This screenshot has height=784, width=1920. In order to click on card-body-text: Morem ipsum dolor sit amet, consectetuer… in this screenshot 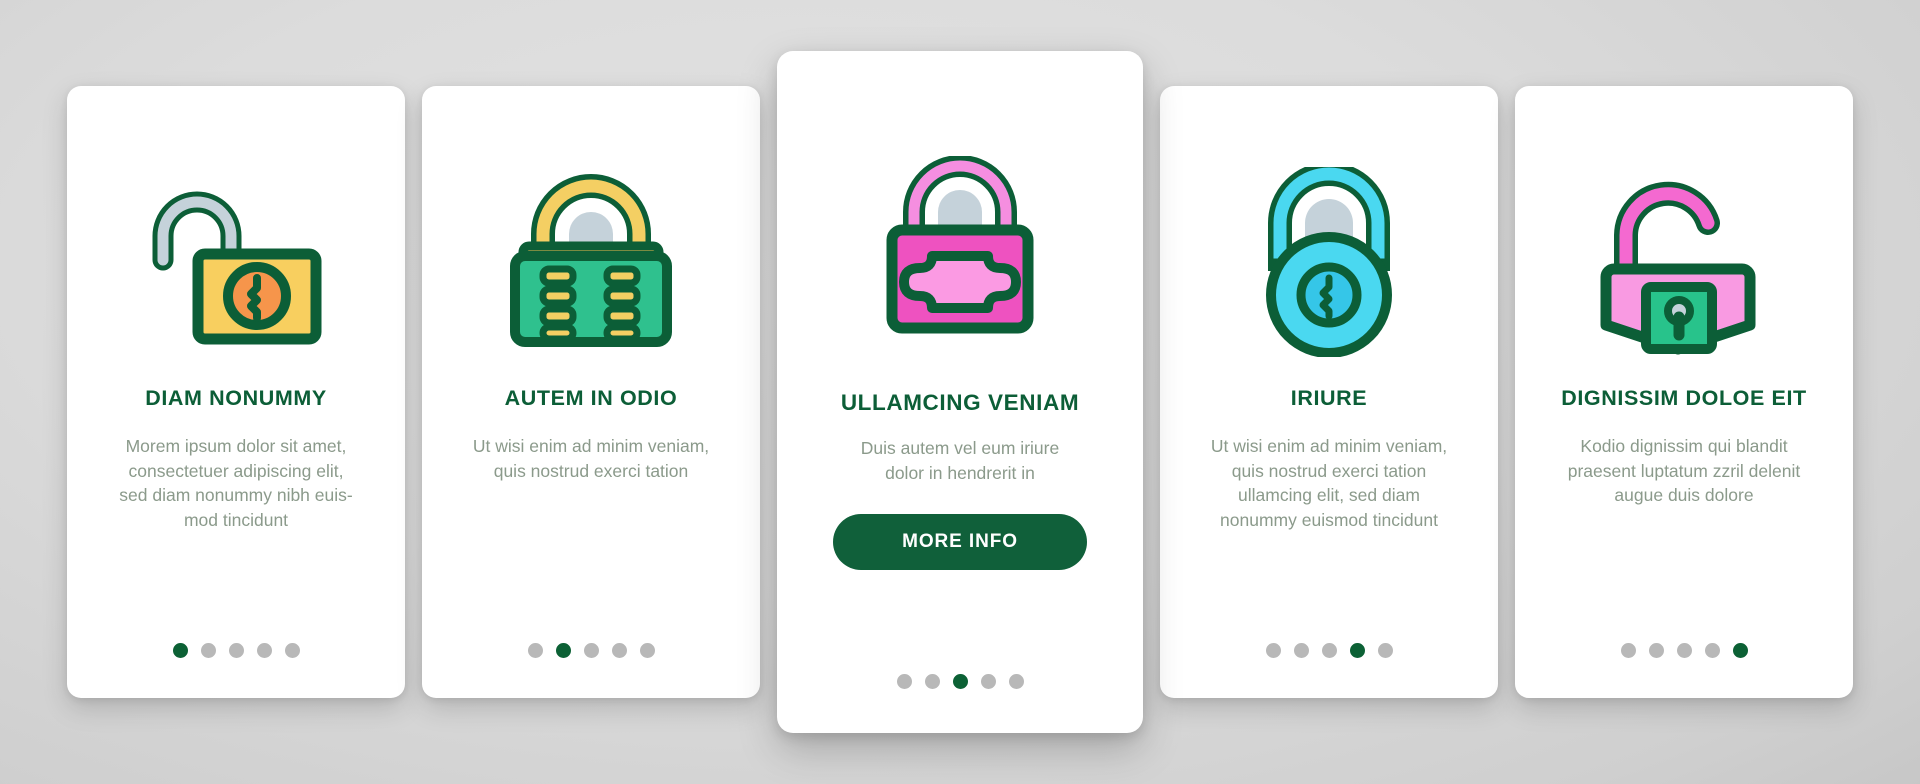, I will do `click(236, 483)`.